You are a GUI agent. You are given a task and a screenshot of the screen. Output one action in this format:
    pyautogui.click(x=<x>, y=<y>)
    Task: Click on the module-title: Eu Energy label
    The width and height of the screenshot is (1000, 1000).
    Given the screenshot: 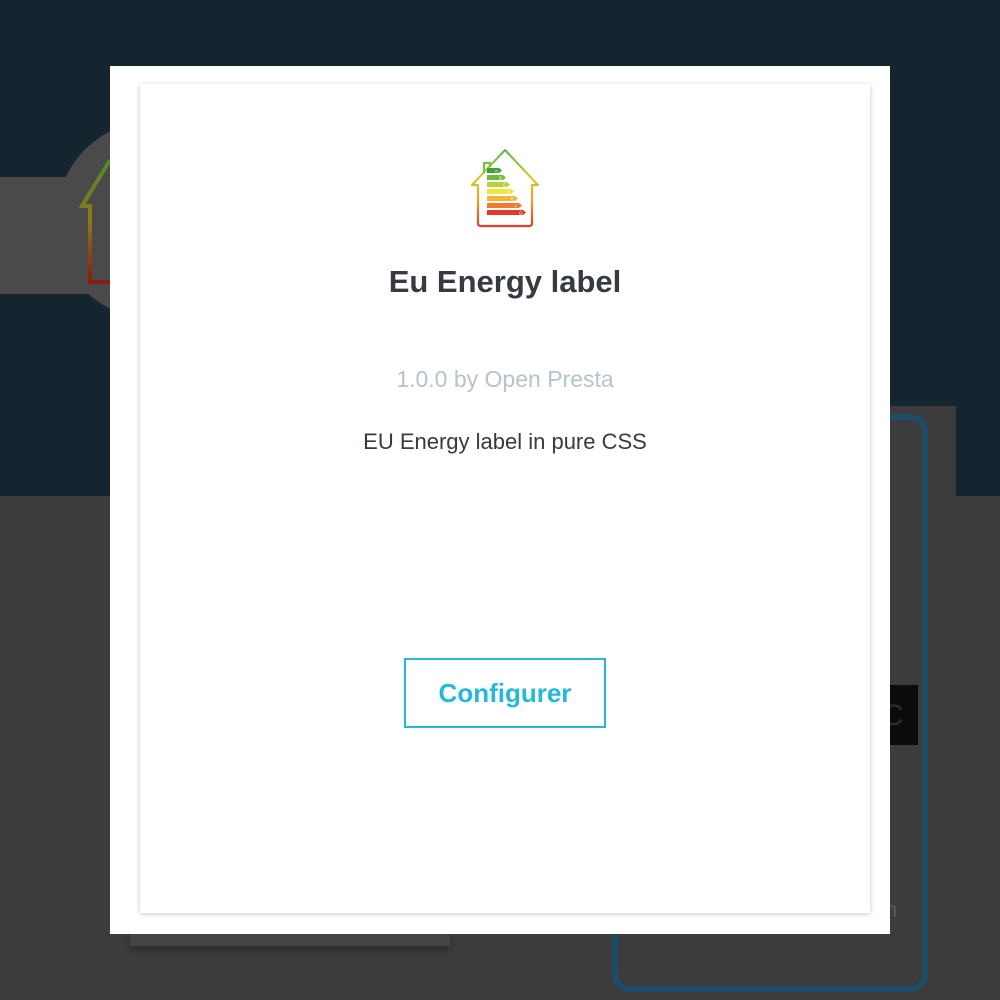 What is the action you would take?
    pyautogui.click(x=505, y=281)
    